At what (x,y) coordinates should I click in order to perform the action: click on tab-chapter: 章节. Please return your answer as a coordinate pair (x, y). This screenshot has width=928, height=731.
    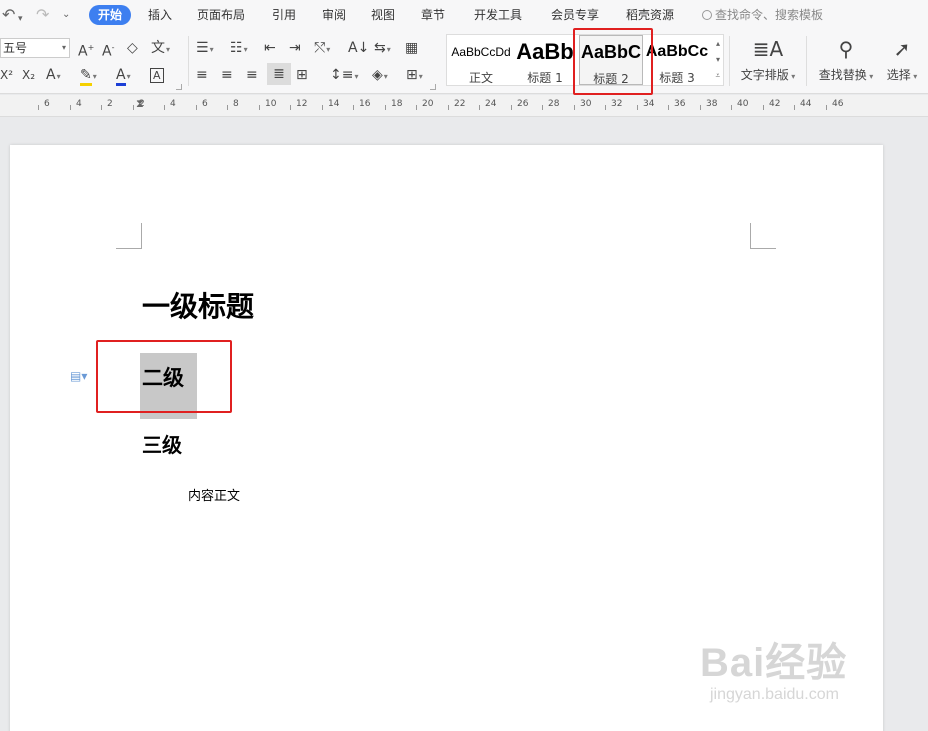
    Looking at the image, I should click on (433, 15).